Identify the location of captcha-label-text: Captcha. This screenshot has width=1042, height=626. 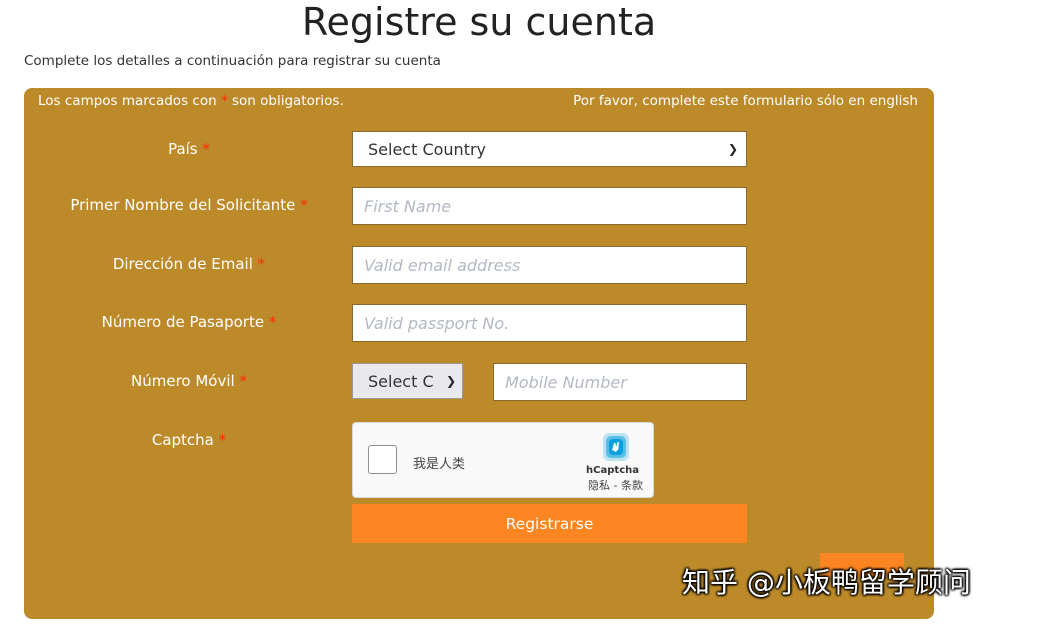
(182, 440).